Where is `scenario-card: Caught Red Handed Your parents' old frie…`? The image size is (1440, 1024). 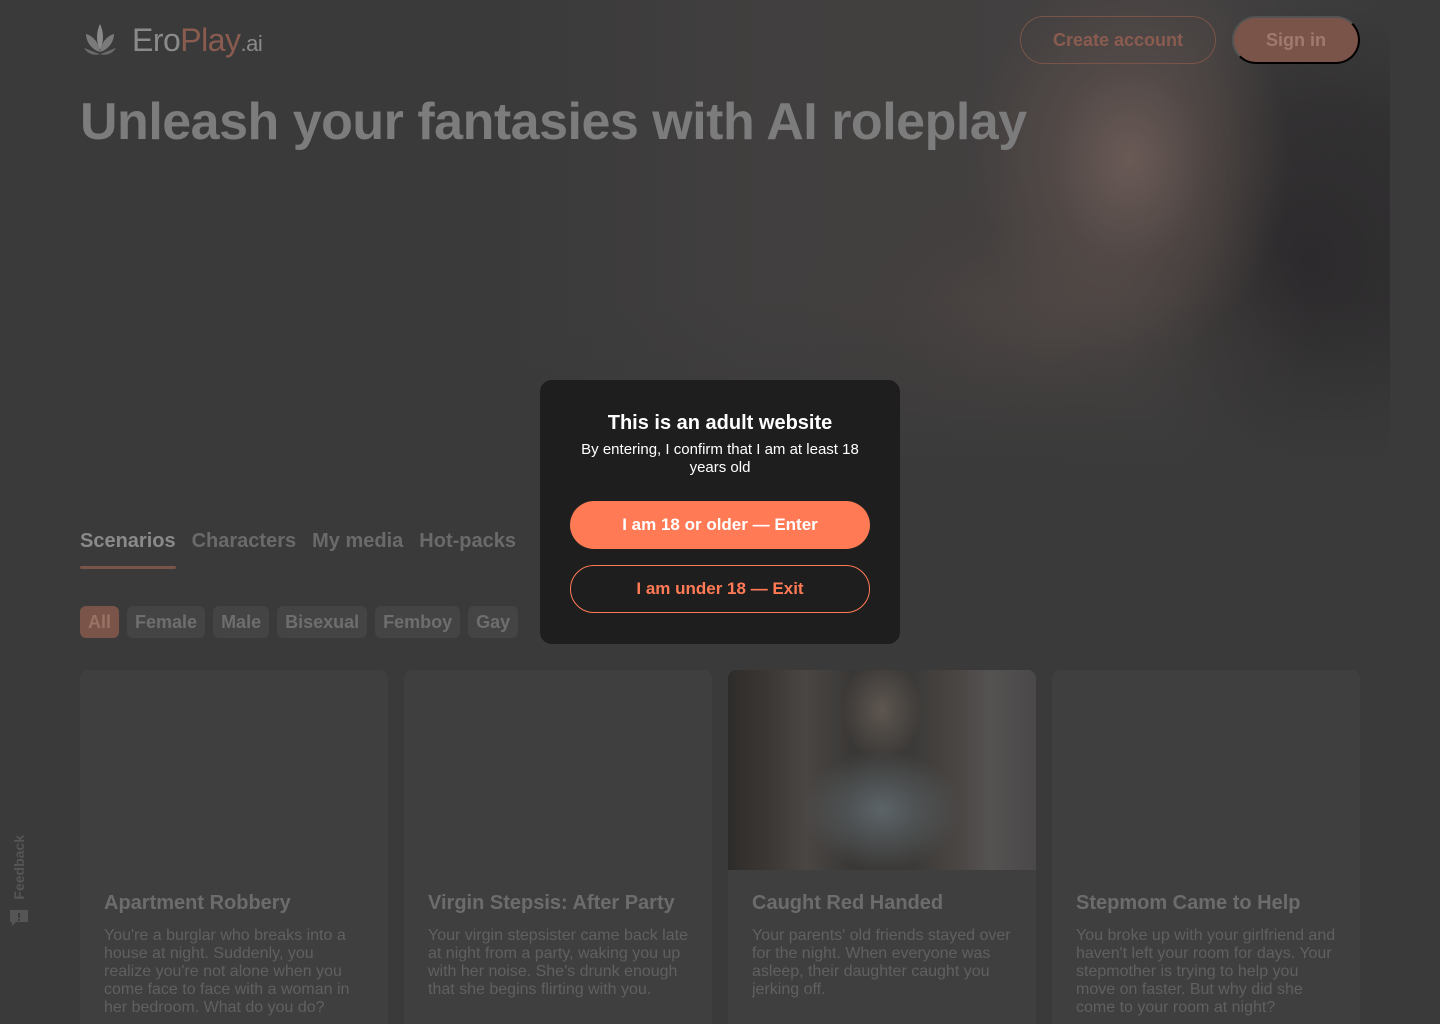 scenario-card: Caught Red Handed Your parents' old frie… is located at coordinates (882, 847).